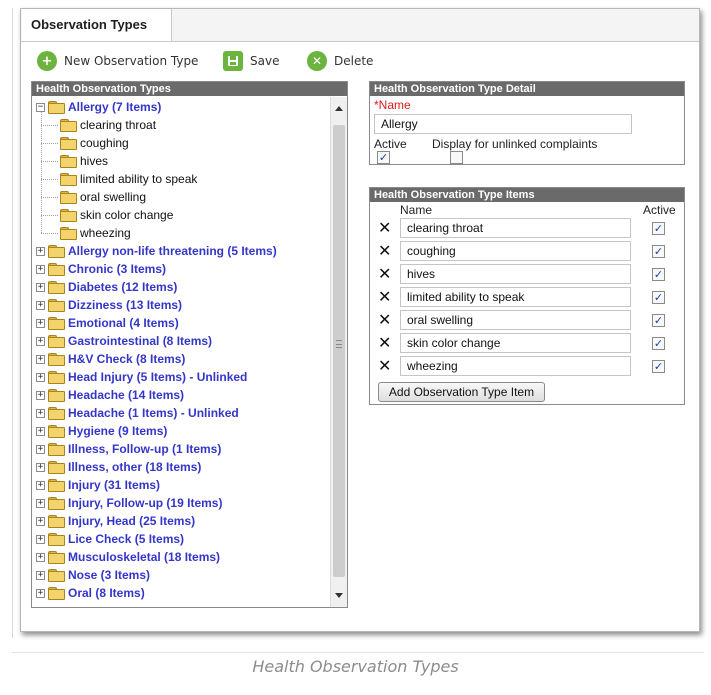 The width and height of the screenshot is (711, 695). What do you see at coordinates (106, 287) in the screenshot?
I see `tree-group: + Diabetes (12 Items)` at bounding box center [106, 287].